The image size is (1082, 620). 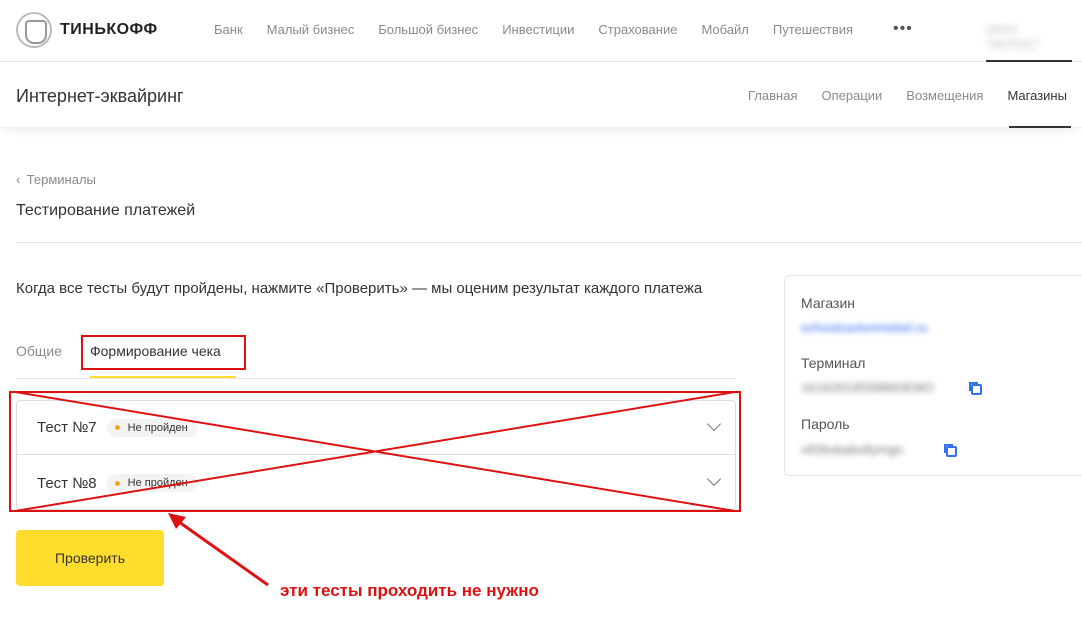 I want to click on nav-item-mobile: Мобайл, so click(x=724, y=29).